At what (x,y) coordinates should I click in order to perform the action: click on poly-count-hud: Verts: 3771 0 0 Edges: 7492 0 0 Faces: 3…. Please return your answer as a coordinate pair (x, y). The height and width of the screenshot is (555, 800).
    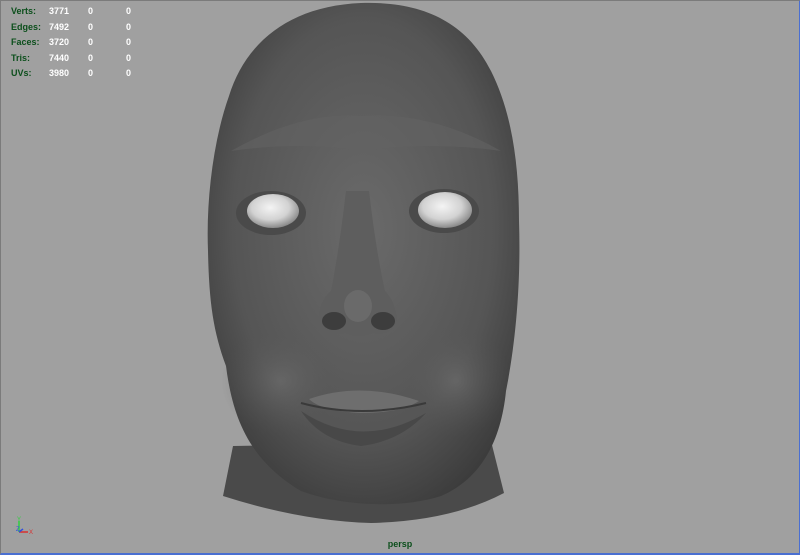
    Looking at the image, I should click on (88, 43).